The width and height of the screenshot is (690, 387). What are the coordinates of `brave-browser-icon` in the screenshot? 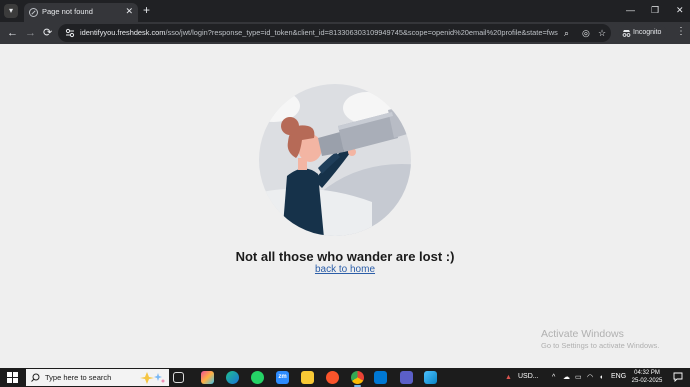 It's located at (332, 377).